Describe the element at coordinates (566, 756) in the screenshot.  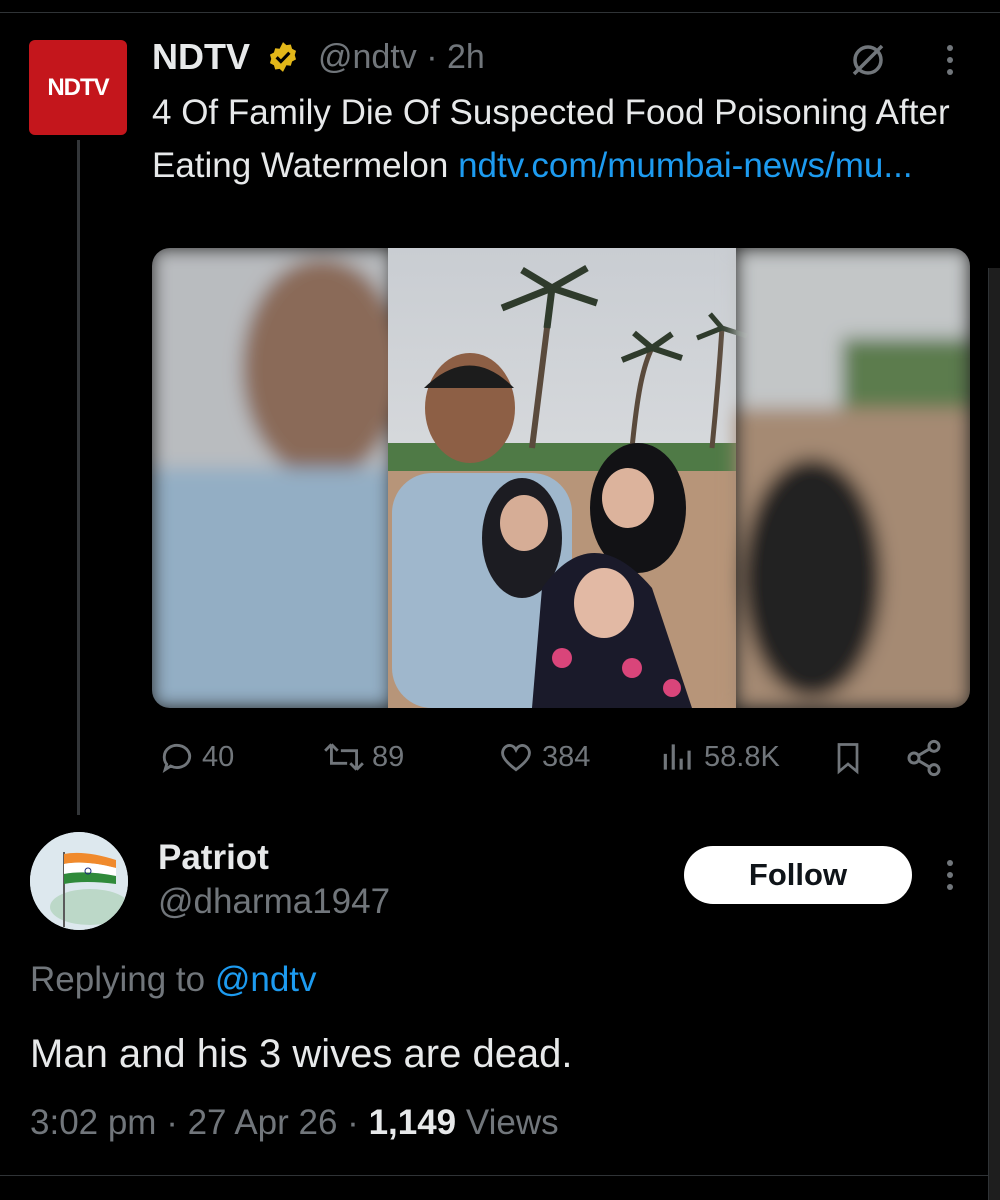
I see `like-count: 384` at that location.